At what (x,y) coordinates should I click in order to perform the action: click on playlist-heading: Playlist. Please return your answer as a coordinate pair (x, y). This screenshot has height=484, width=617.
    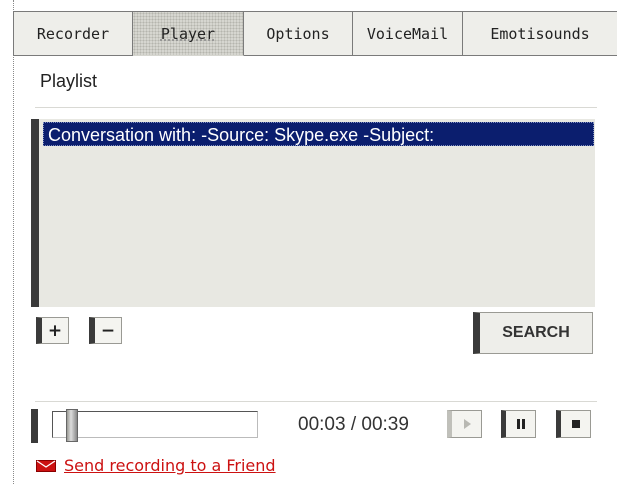
    Looking at the image, I should click on (69, 81).